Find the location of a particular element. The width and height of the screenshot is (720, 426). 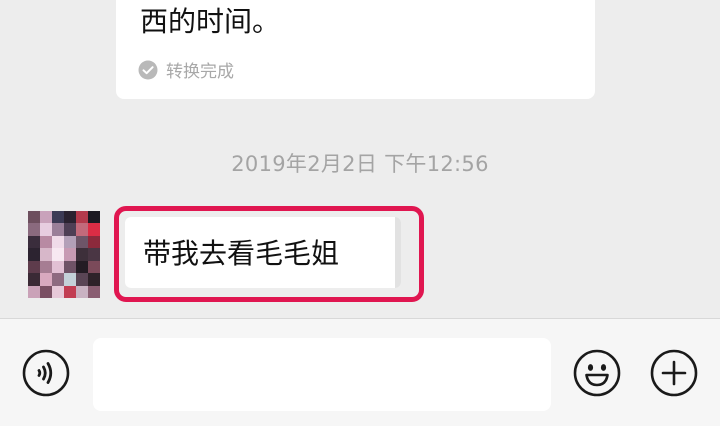

more-button is located at coordinates (674, 373).